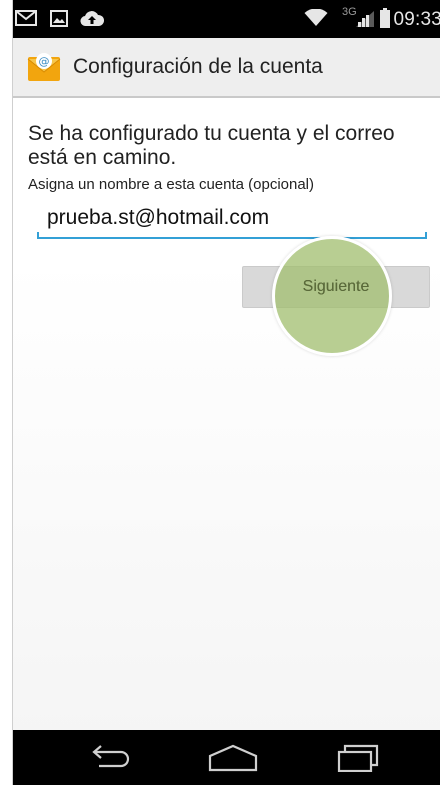  What do you see at coordinates (59, 18) in the screenshot?
I see `image-icon` at bounding box center [59, 18].